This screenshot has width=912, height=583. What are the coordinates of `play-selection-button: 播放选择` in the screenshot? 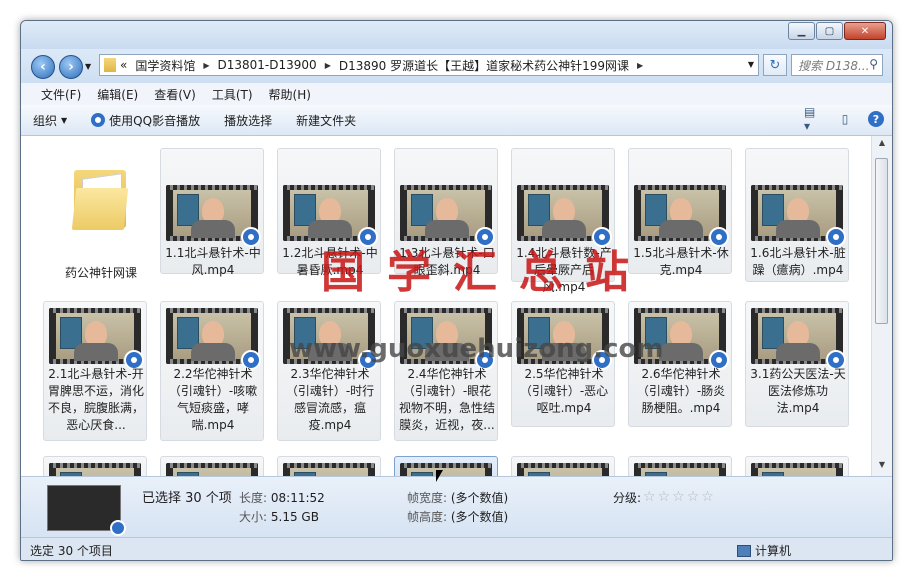 It's located at (248, 120).